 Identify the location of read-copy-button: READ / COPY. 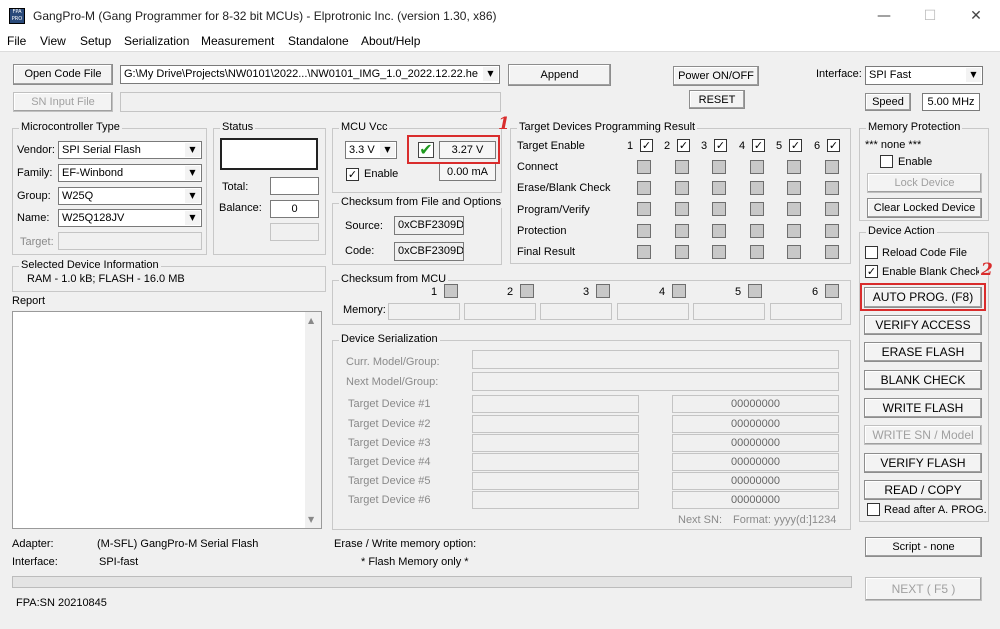
(923, 490).